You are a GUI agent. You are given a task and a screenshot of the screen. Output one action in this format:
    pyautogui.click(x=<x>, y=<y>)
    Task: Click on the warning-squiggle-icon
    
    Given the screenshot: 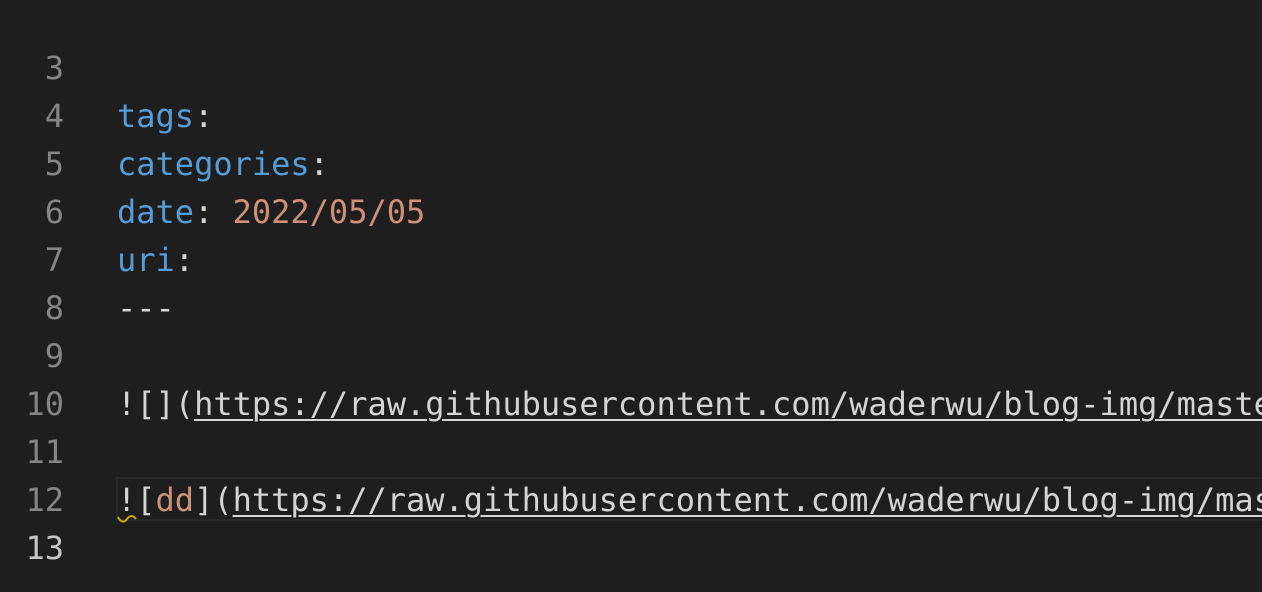 What is the action you would take?
    pyautogui.click(x=127, y=519)
    